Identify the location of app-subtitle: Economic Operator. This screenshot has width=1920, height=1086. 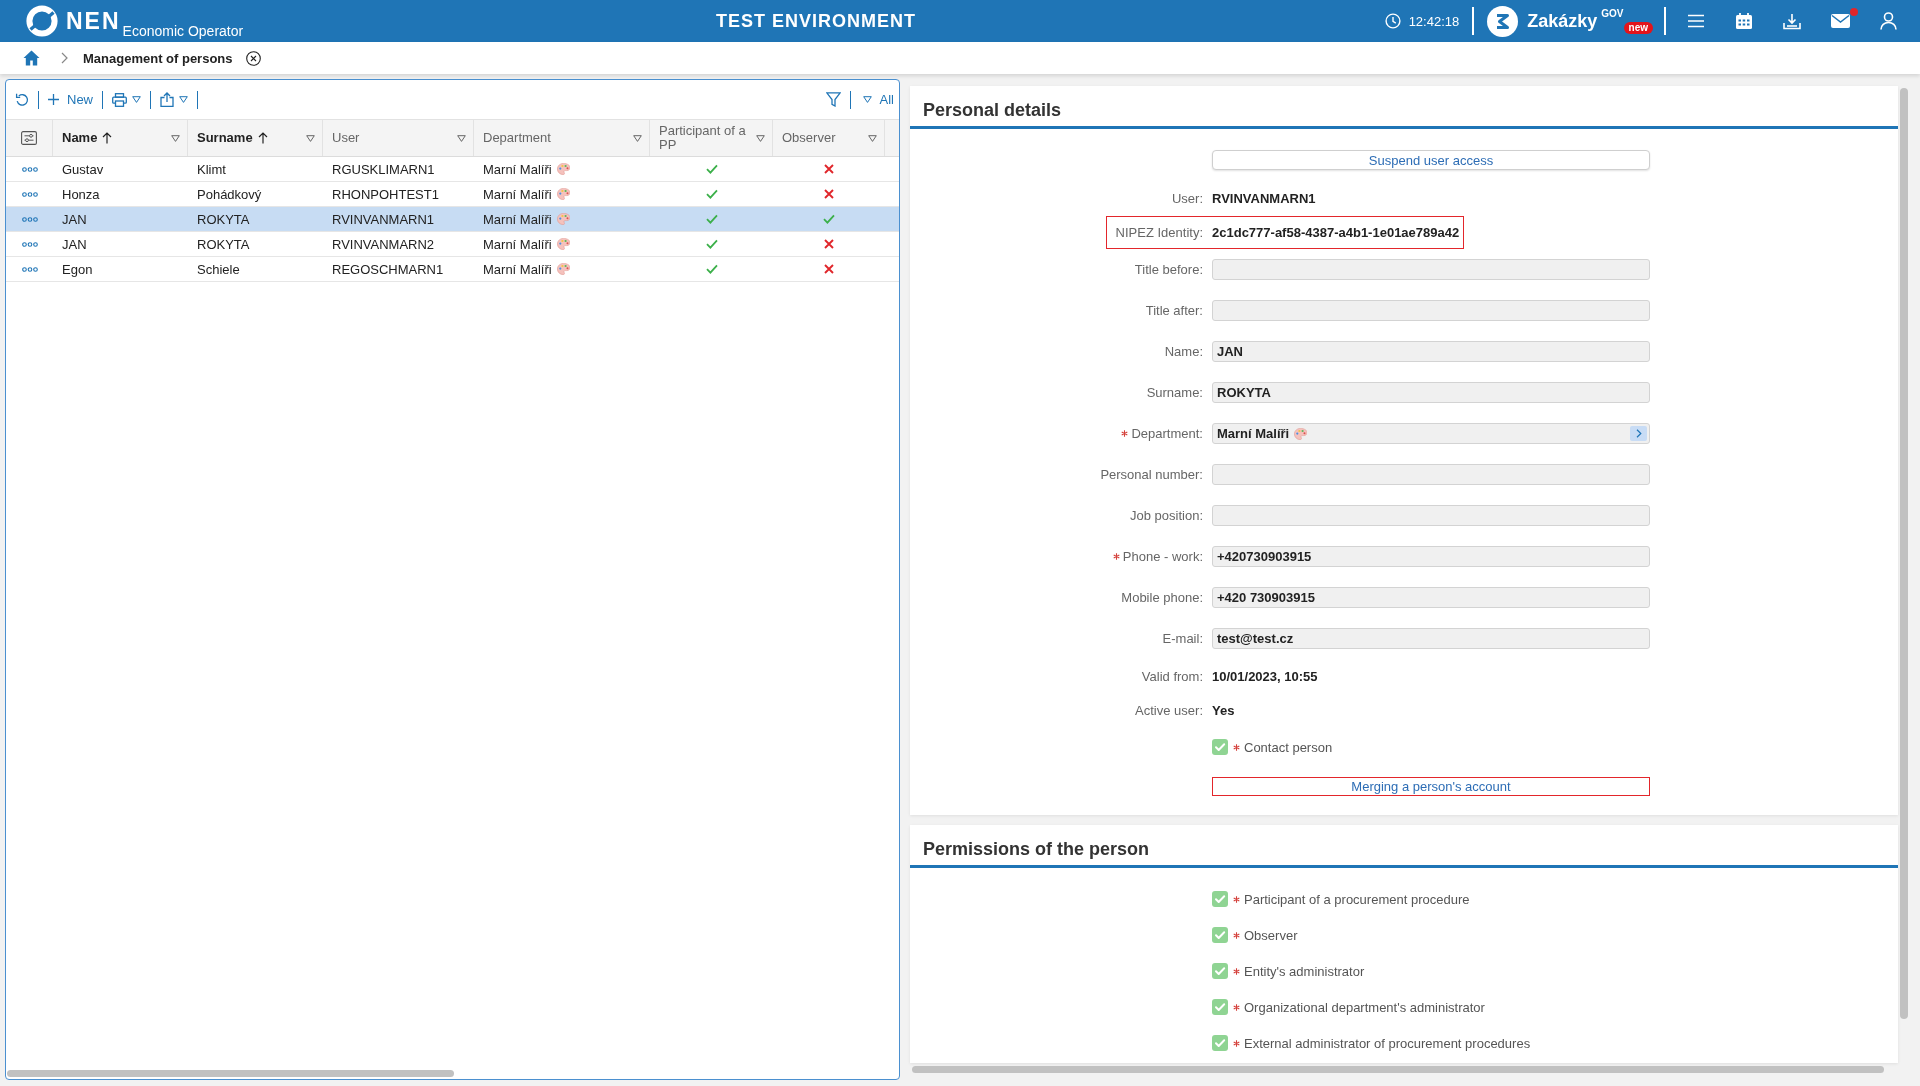
(183, 31).